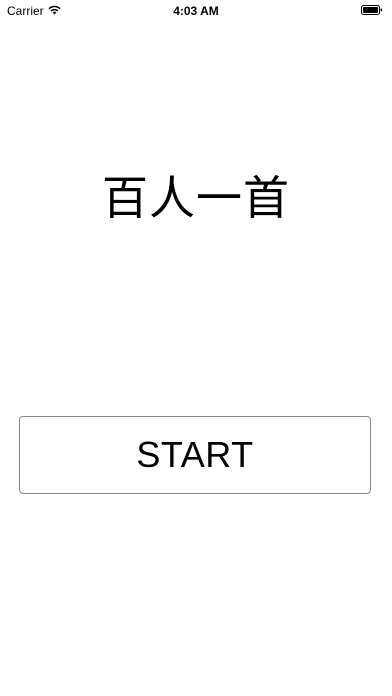 This screenshot has height=696, width=392. I want to click on start-button: START, so click(195, 455).